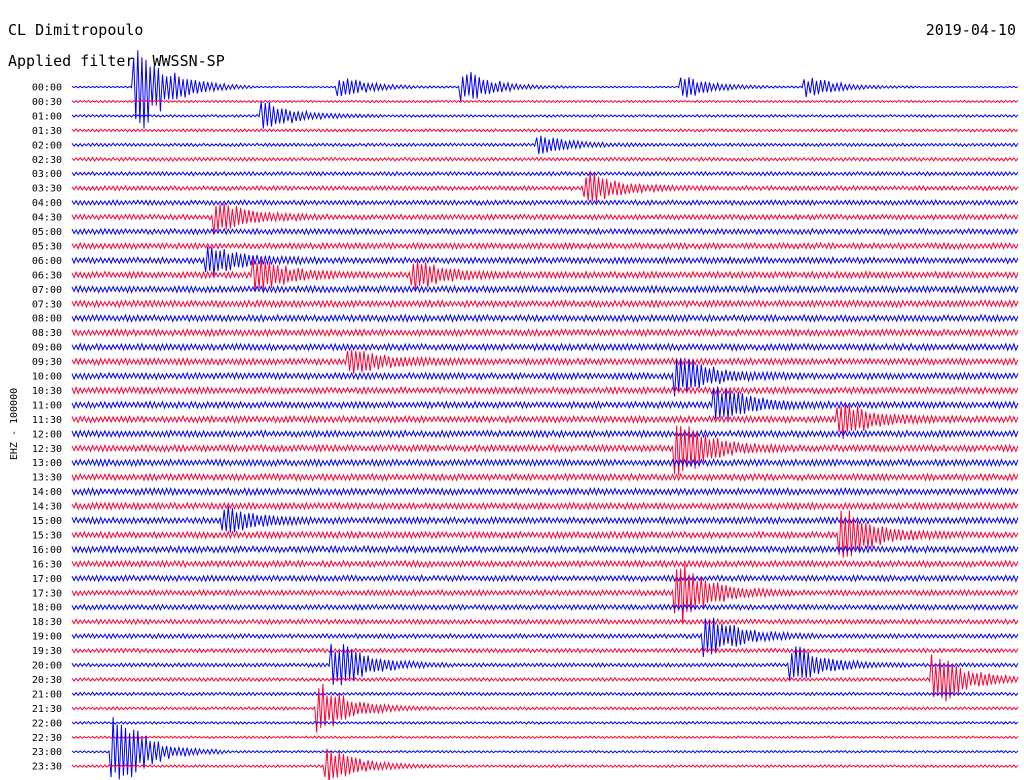 The width and height of the screenshot is (1024, 780). I want to click on hour-label: 22:00, so click(47, 723).